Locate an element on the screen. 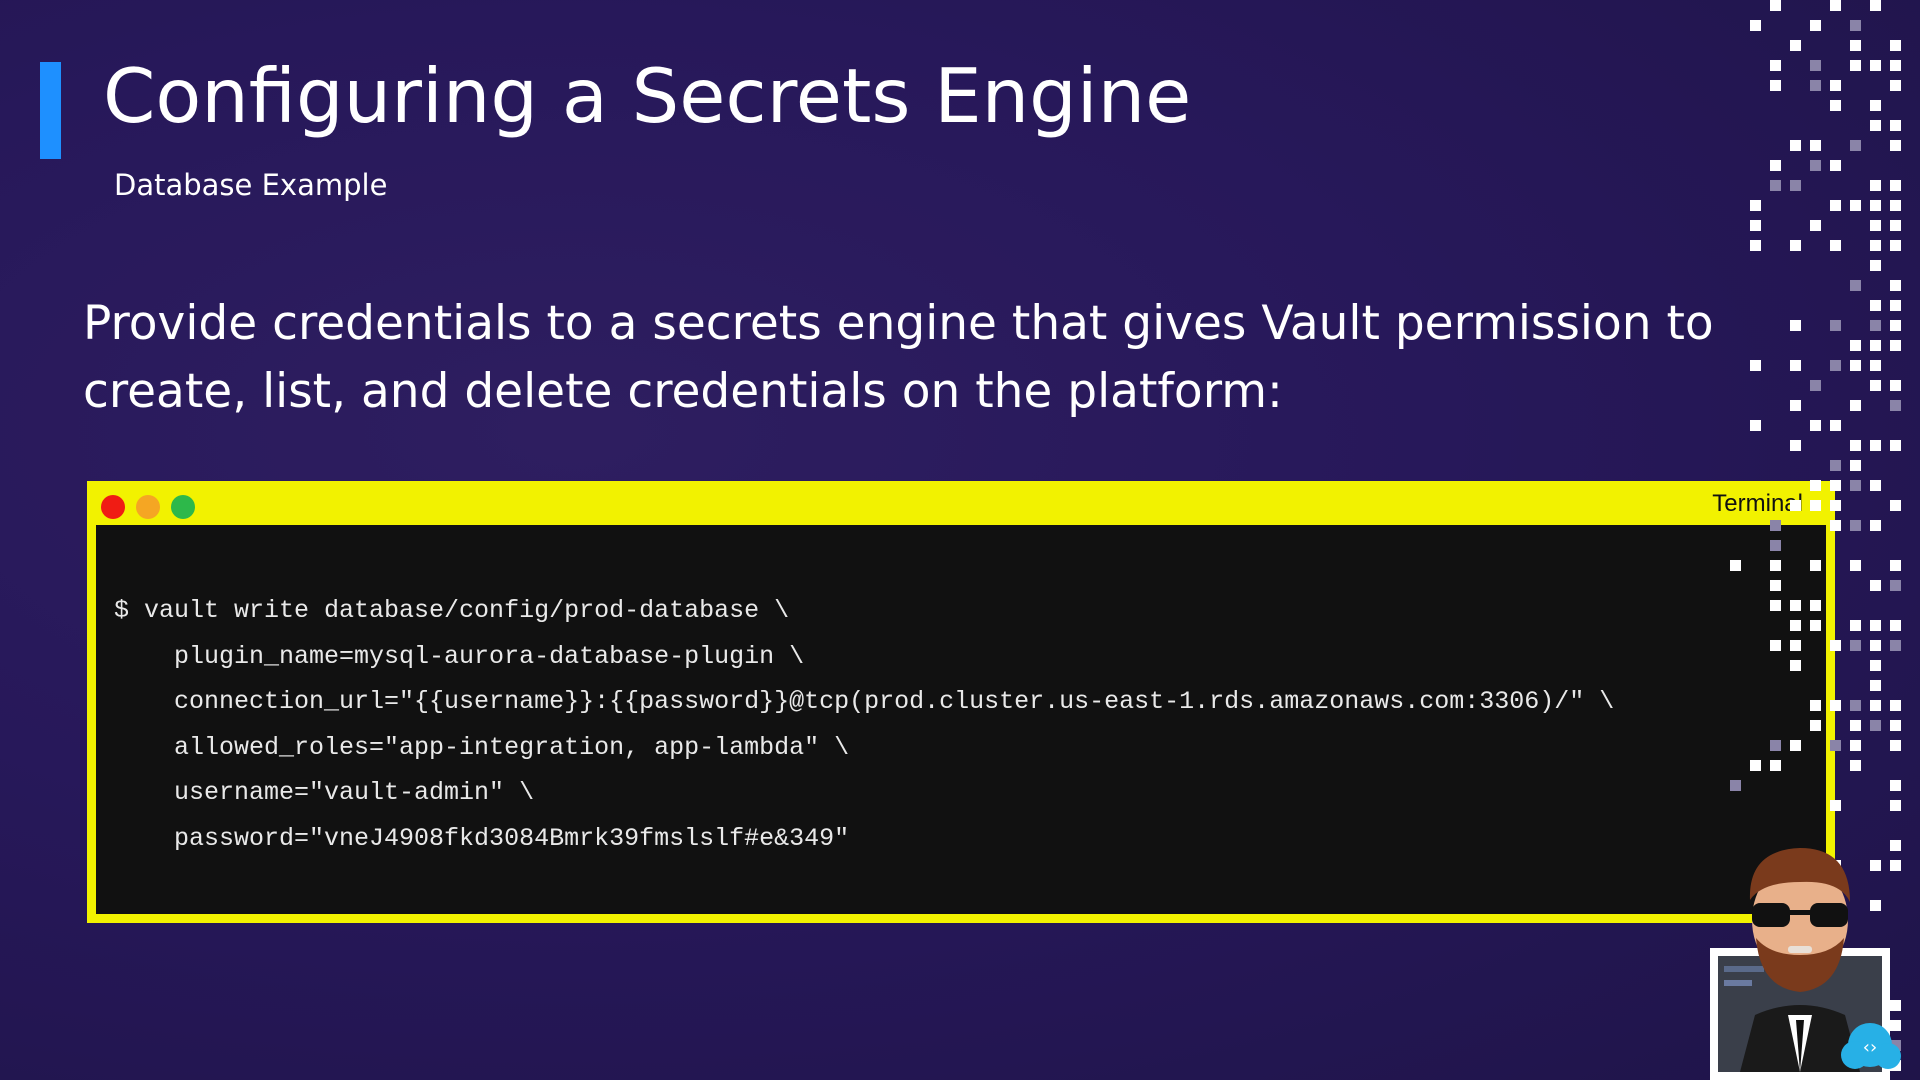 This screenshot has width=1920, height=1080. slide-subtitle: Database Example is located at coordinates (251, 185).